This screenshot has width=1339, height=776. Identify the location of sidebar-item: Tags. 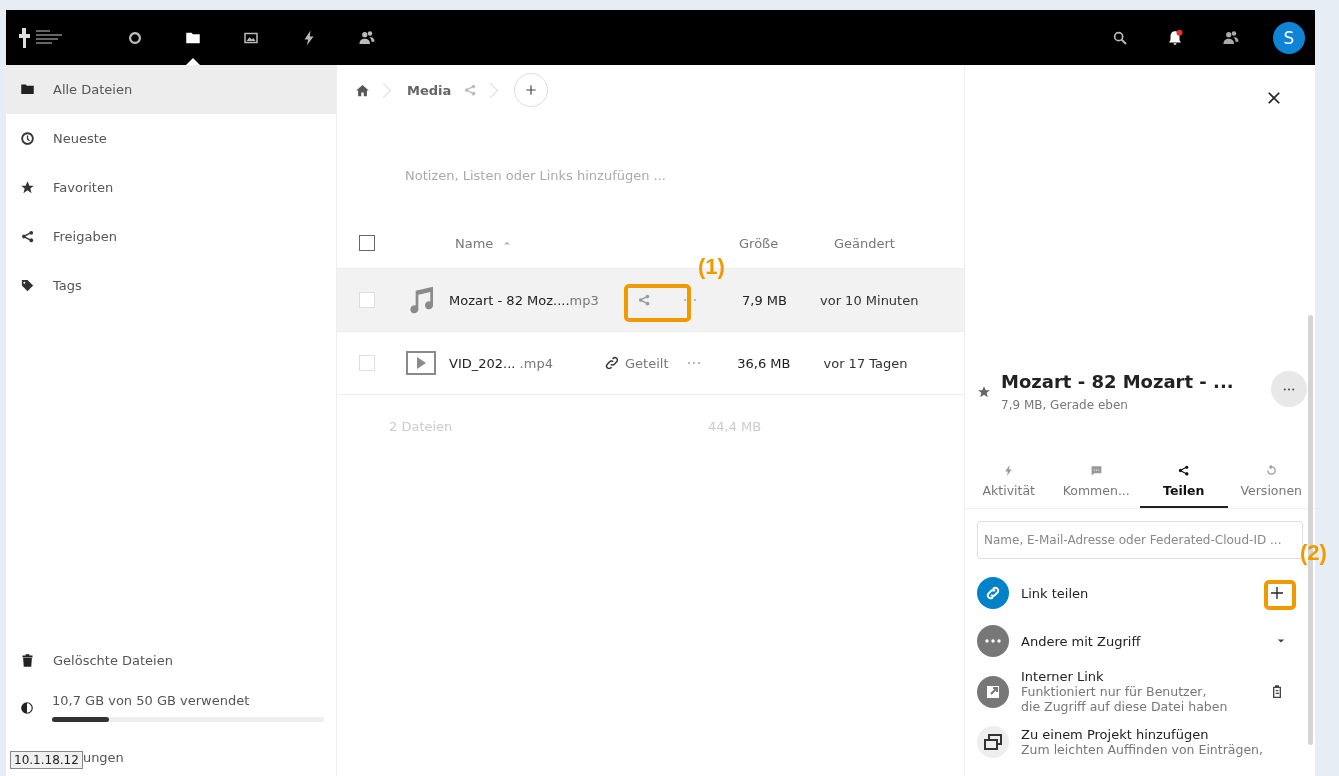
(171, 285).